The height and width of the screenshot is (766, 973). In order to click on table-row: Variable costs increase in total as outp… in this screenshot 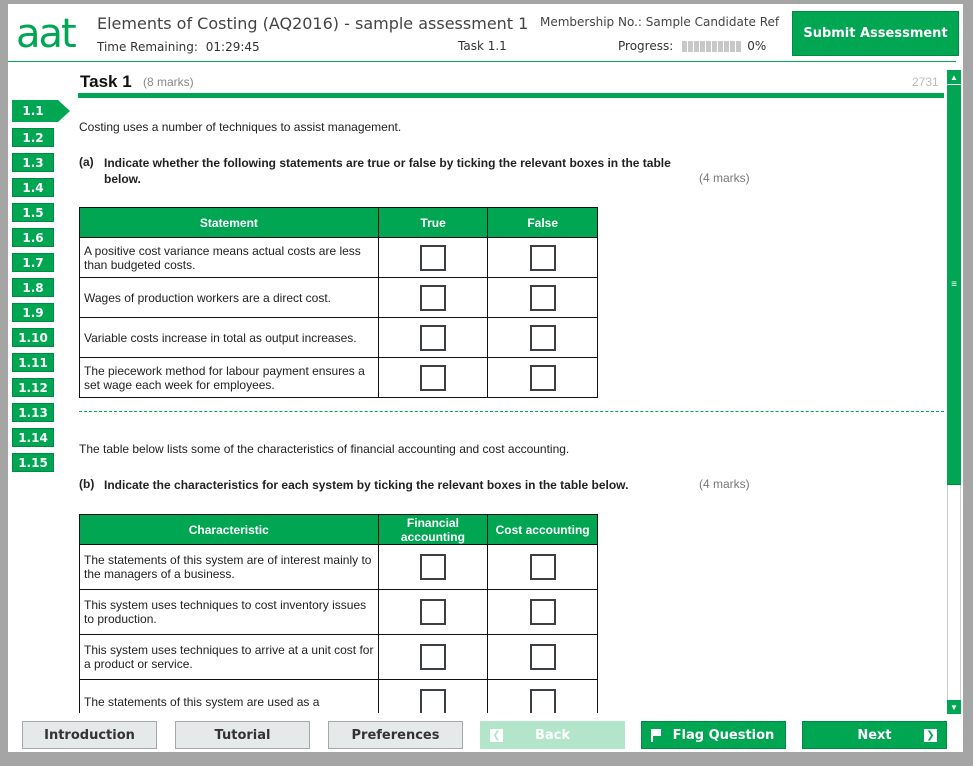, I will do `click(338, 337)`.